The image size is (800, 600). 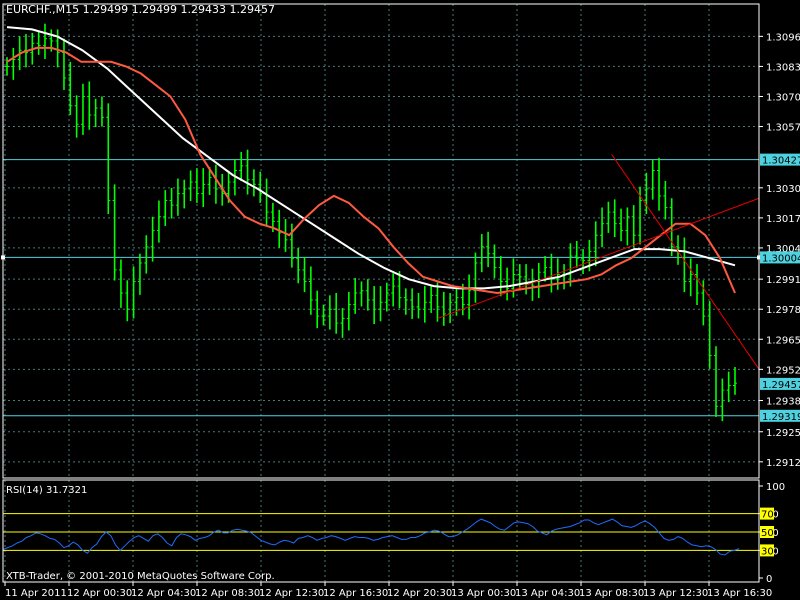 I want to click on price-tag-label: 1.30004, so click(x=781, y=258).